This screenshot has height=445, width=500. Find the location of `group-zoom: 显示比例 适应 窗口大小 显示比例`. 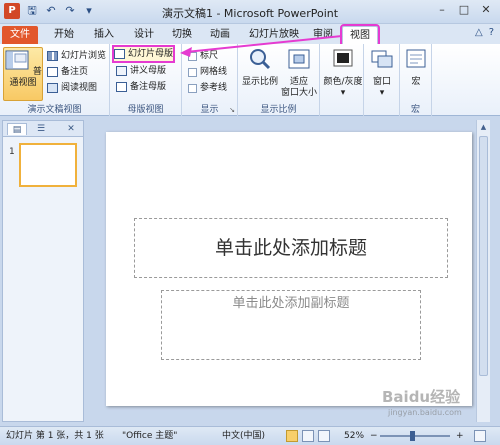

group-zoom: 显示比例 适应 窗口大小 显示比例 is located at coordinates (279, 80).